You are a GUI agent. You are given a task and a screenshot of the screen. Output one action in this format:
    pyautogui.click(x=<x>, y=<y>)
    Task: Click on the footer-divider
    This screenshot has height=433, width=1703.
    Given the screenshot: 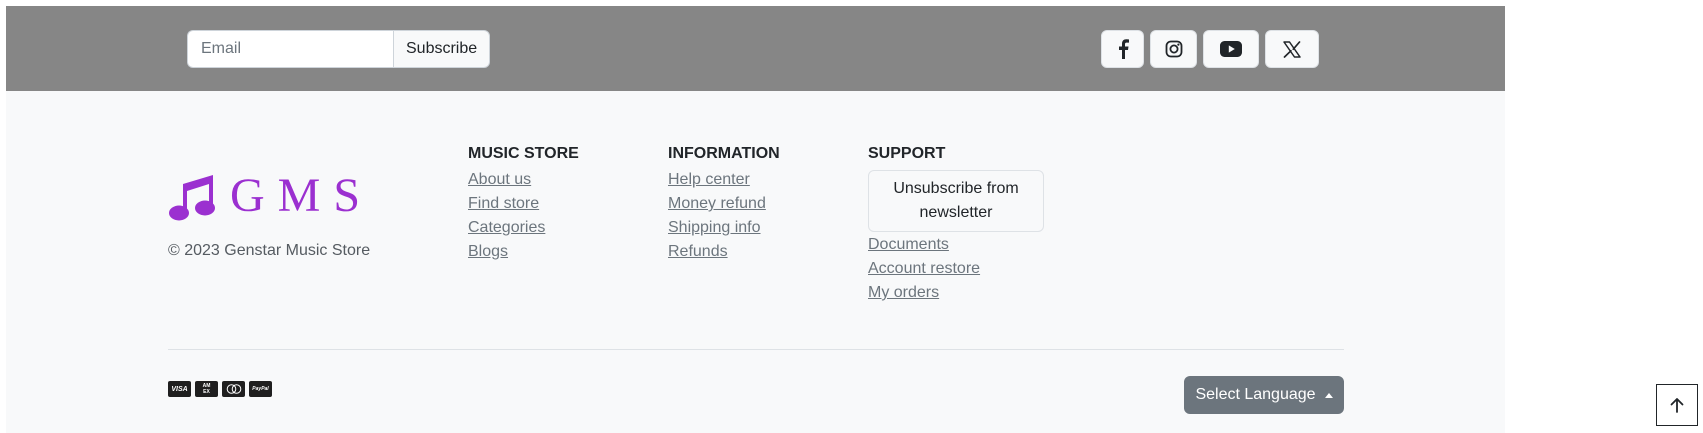 What is the action you would take?
    pyautogui.click(x=756, y=349)
    